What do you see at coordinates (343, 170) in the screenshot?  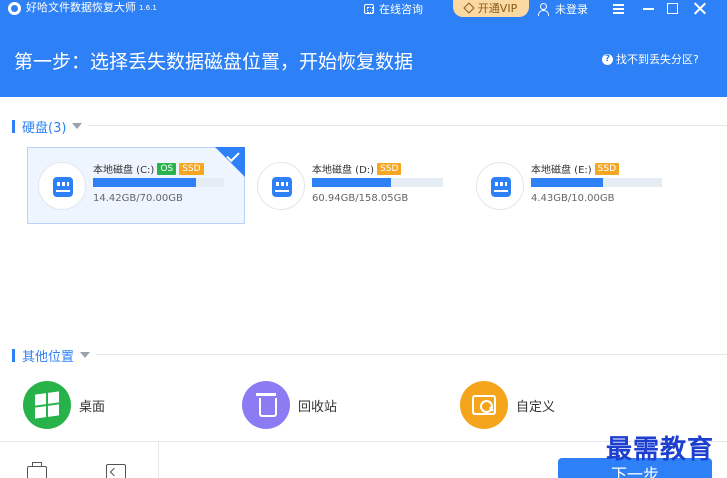 I see `disk-name-text: 本地磁盘 (D:)` at bounding box center [343, 170].